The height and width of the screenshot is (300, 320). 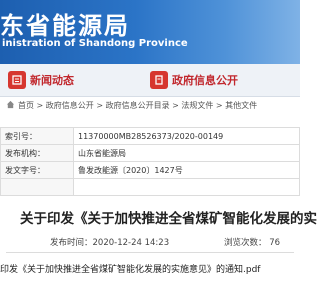 What do you see at coordinates (159, 80) in the screenshot?
I see `document-icon` at bounding box center [159, 80].